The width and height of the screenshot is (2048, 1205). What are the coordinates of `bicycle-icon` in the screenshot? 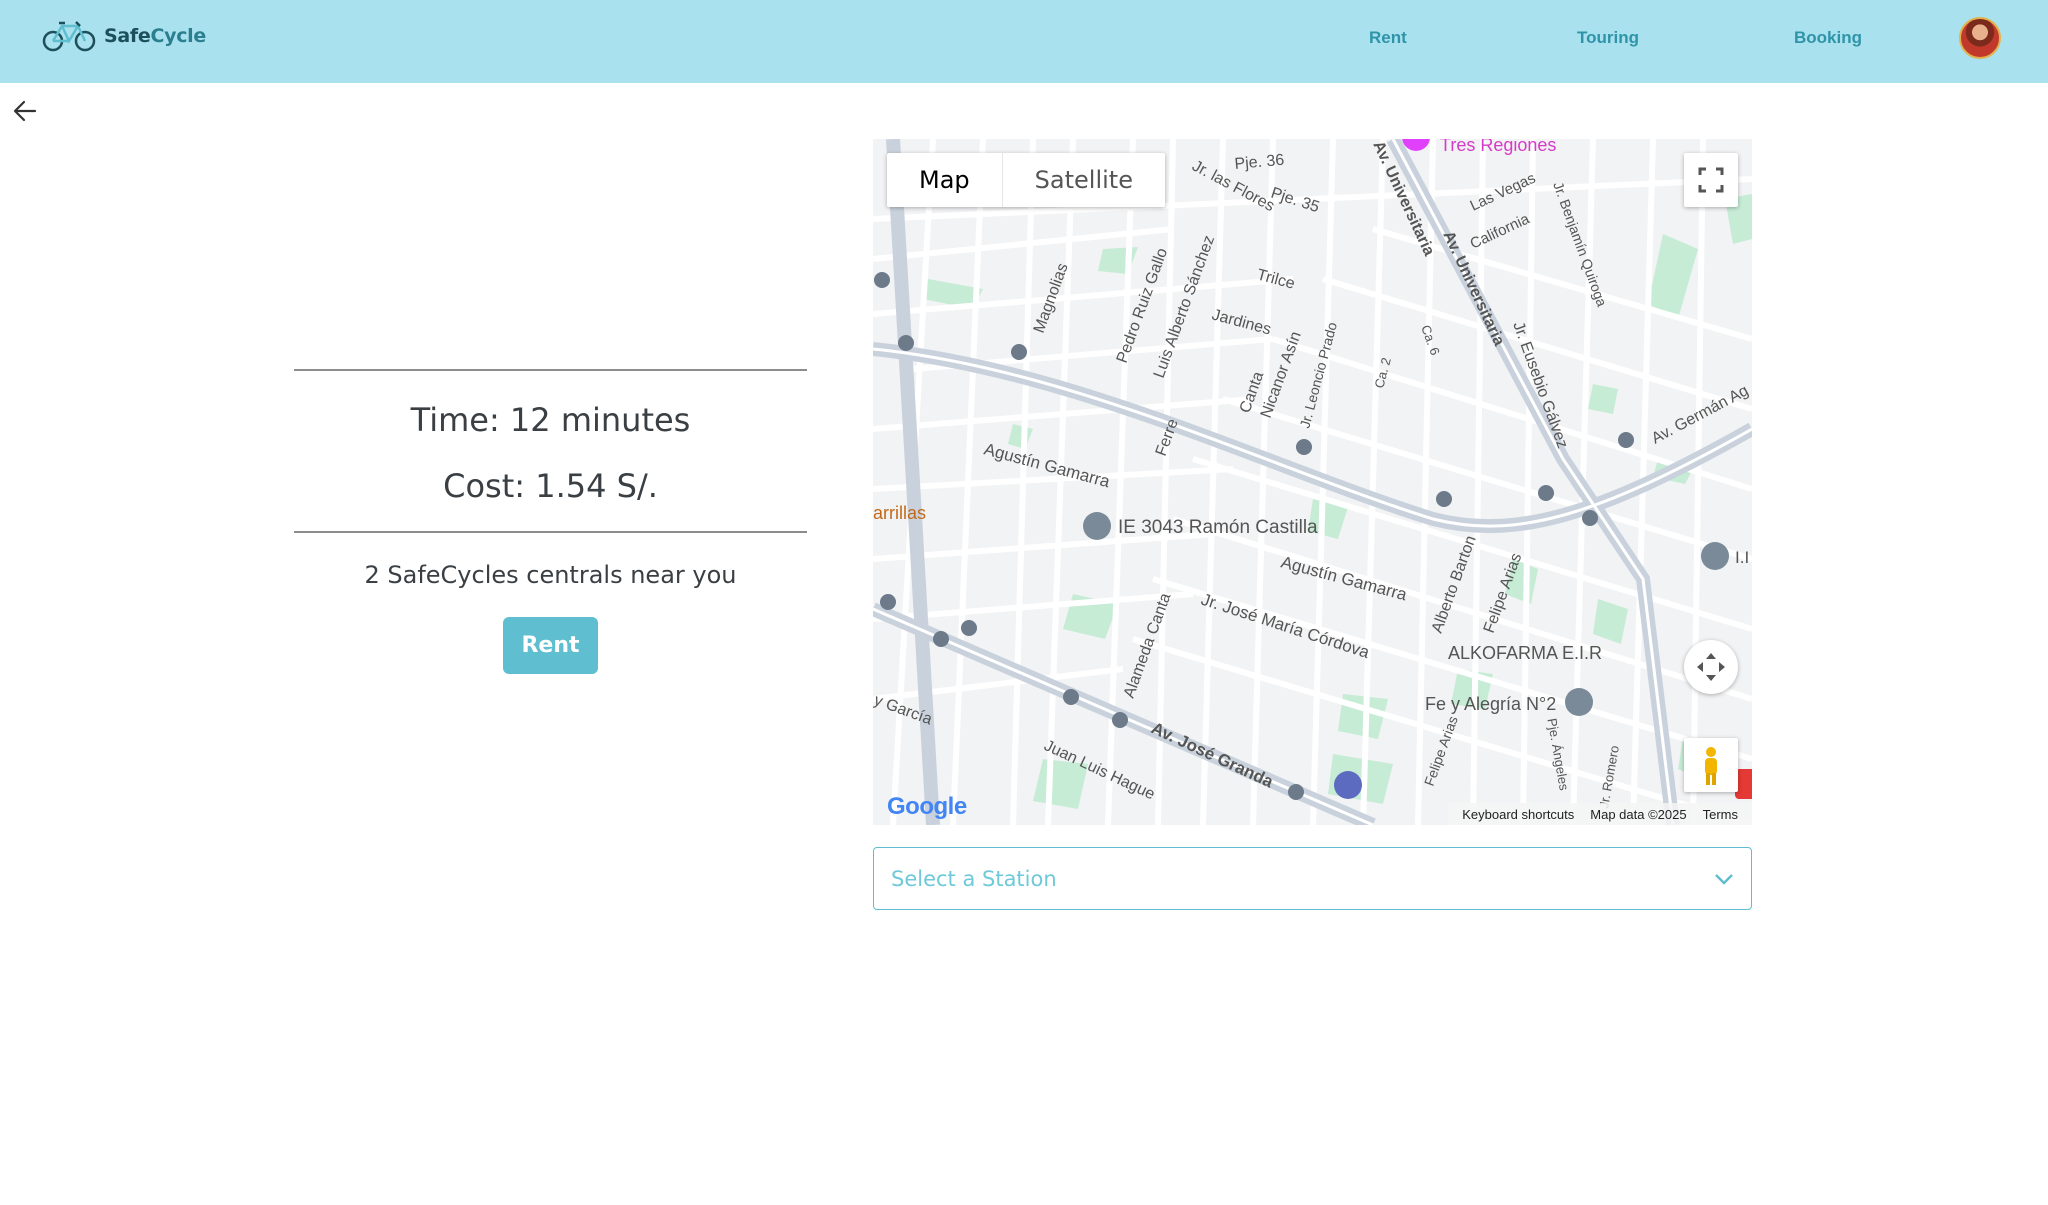 It's located at (69, 36).